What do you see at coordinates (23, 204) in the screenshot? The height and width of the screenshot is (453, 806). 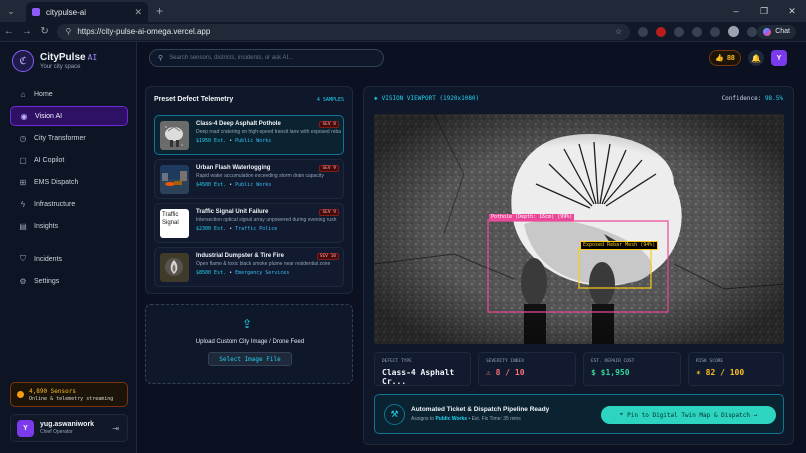 I see `bolt-icon: ϟ` at bounding box center [23, 204].